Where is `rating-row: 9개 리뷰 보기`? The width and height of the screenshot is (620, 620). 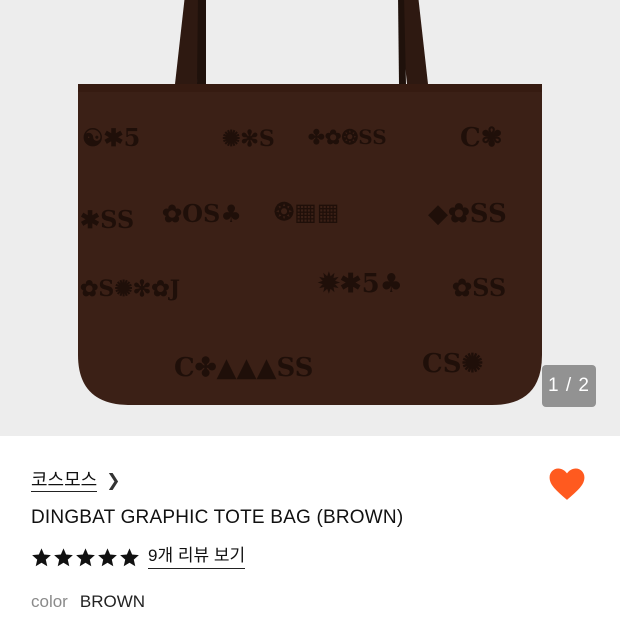
rating-row: 9개 리뷰 보기 is located at coordinates (138, 557).